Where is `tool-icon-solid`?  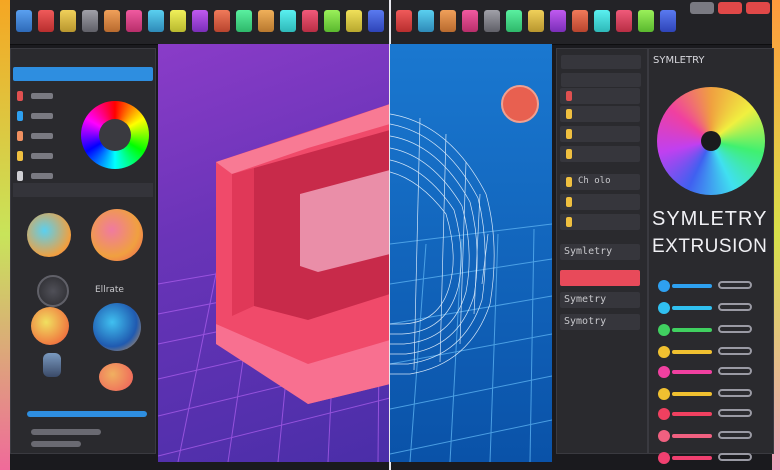
tool-icon-solid is located at coordinates (448, 21).